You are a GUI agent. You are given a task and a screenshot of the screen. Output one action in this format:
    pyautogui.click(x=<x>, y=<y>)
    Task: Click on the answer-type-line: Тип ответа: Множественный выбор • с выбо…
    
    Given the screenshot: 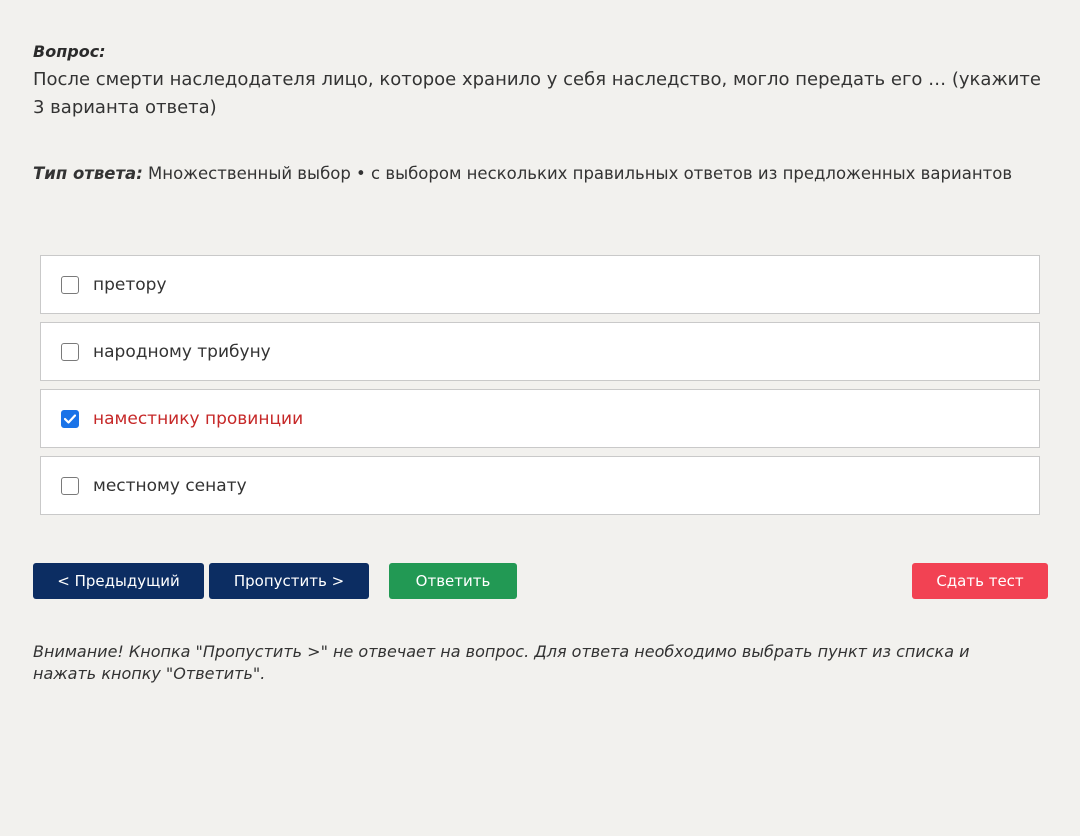 What is the action you would take?
    pyautogui.click(x=540, y=174)
    